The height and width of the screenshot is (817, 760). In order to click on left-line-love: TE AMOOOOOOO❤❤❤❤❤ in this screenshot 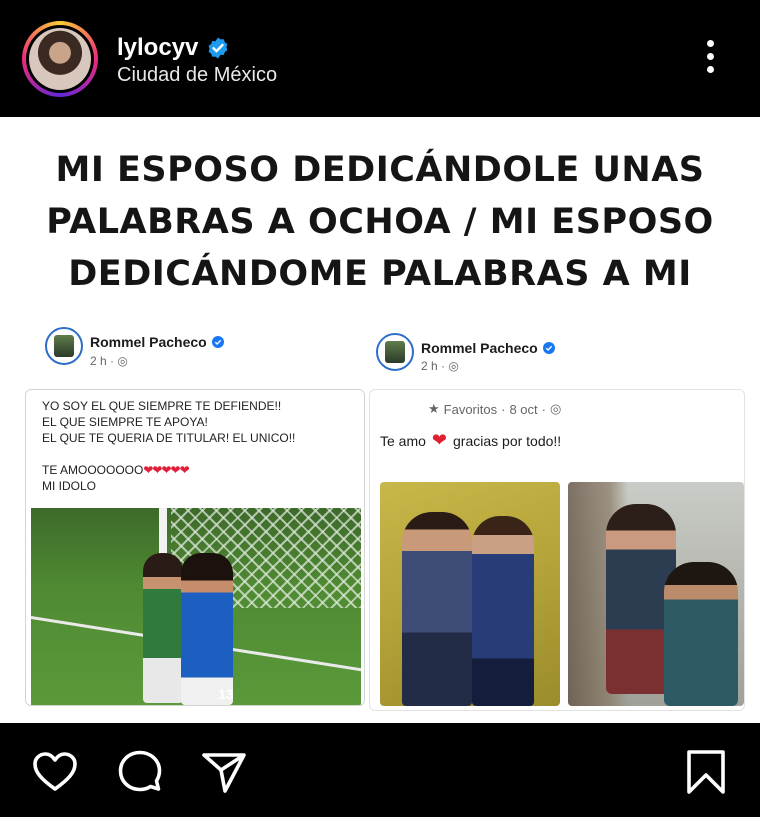, I will do `click(168, 470)`.